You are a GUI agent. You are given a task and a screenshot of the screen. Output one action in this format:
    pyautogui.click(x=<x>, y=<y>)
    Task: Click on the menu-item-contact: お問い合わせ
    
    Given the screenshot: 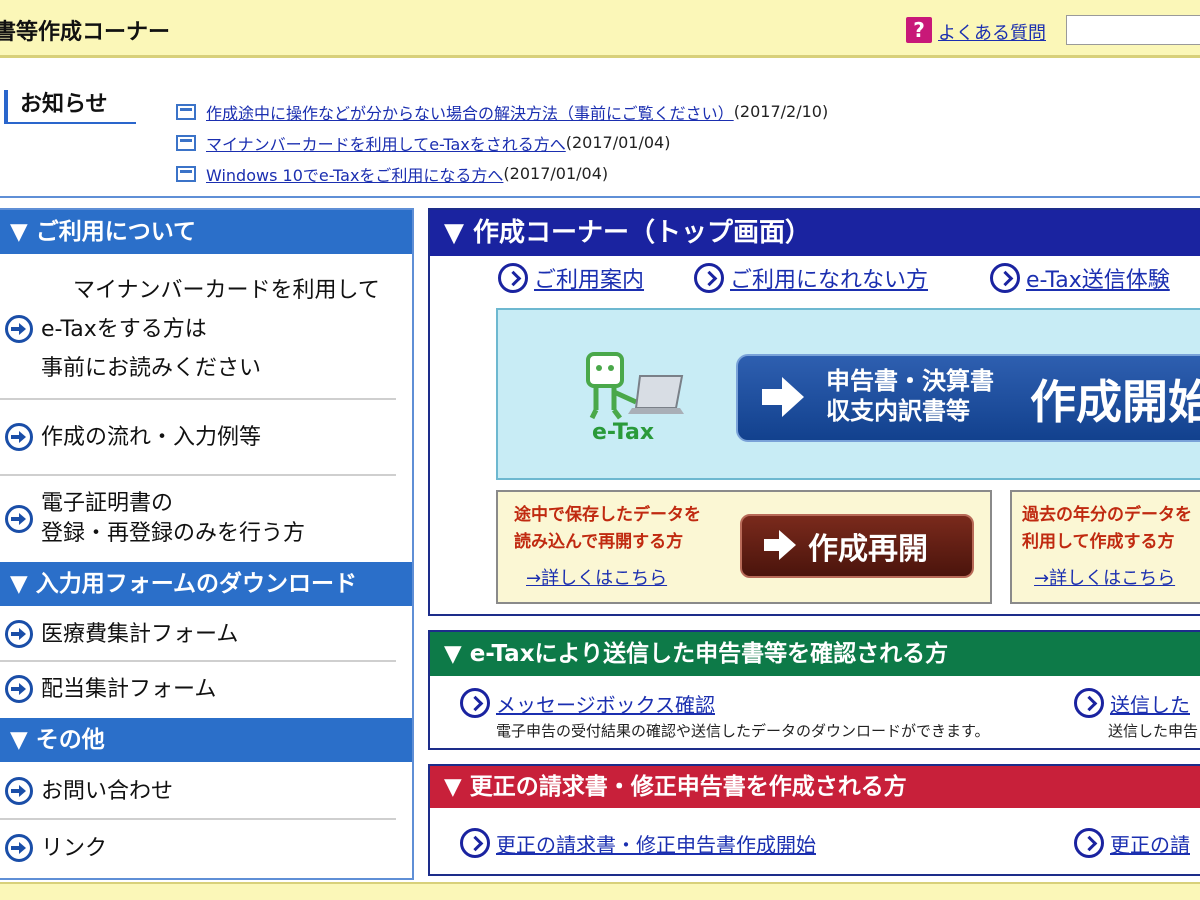 What is the action you would take?
    pyautogui.click(x=198, y=792)
    